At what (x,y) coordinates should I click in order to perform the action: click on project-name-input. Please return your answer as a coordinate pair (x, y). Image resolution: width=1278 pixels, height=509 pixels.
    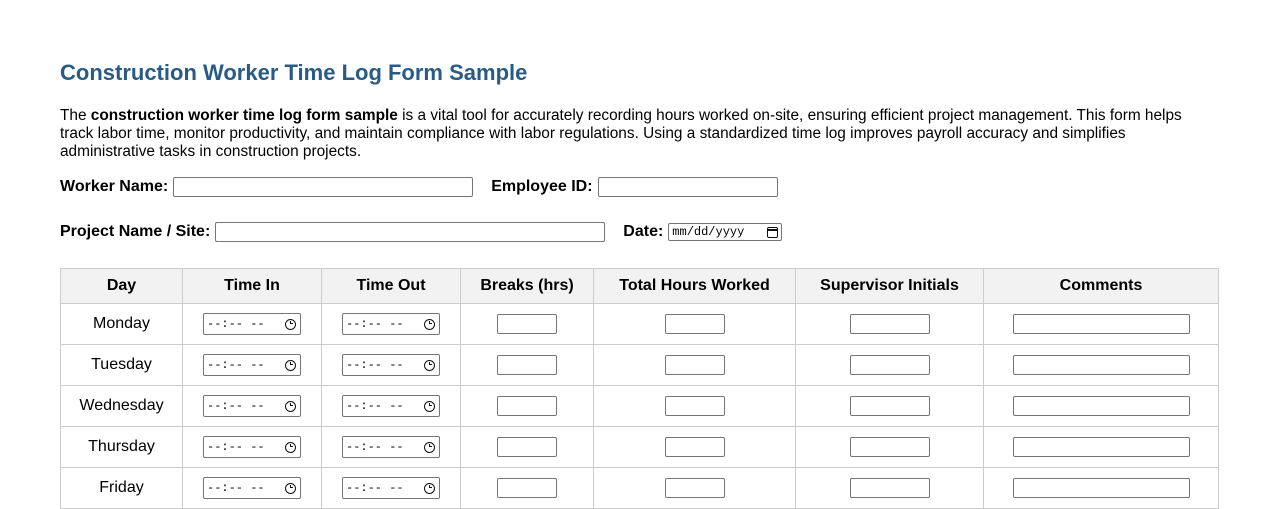
    Looking at the image, I should click on (410, 232).